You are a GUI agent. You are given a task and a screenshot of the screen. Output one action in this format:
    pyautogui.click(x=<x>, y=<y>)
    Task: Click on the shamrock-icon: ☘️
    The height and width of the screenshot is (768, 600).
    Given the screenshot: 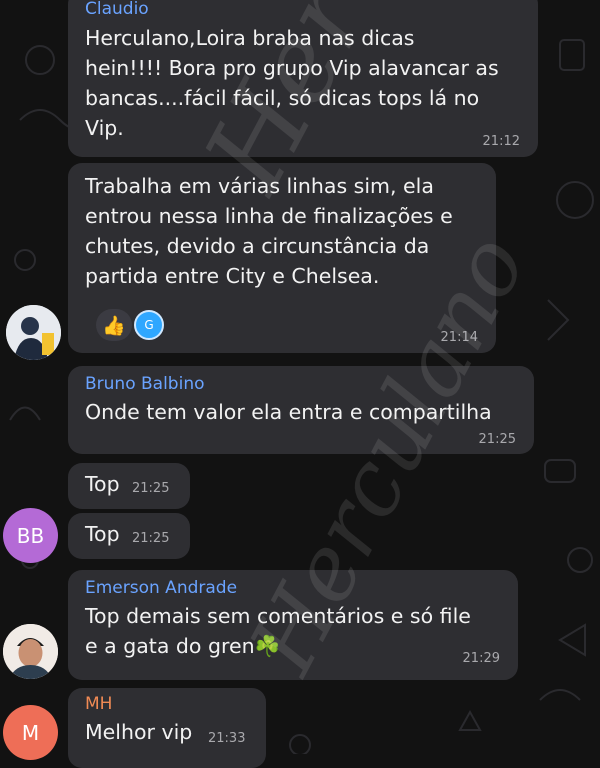 What is the action you would take?
    pyautogui.click(x=267, y=646)
    